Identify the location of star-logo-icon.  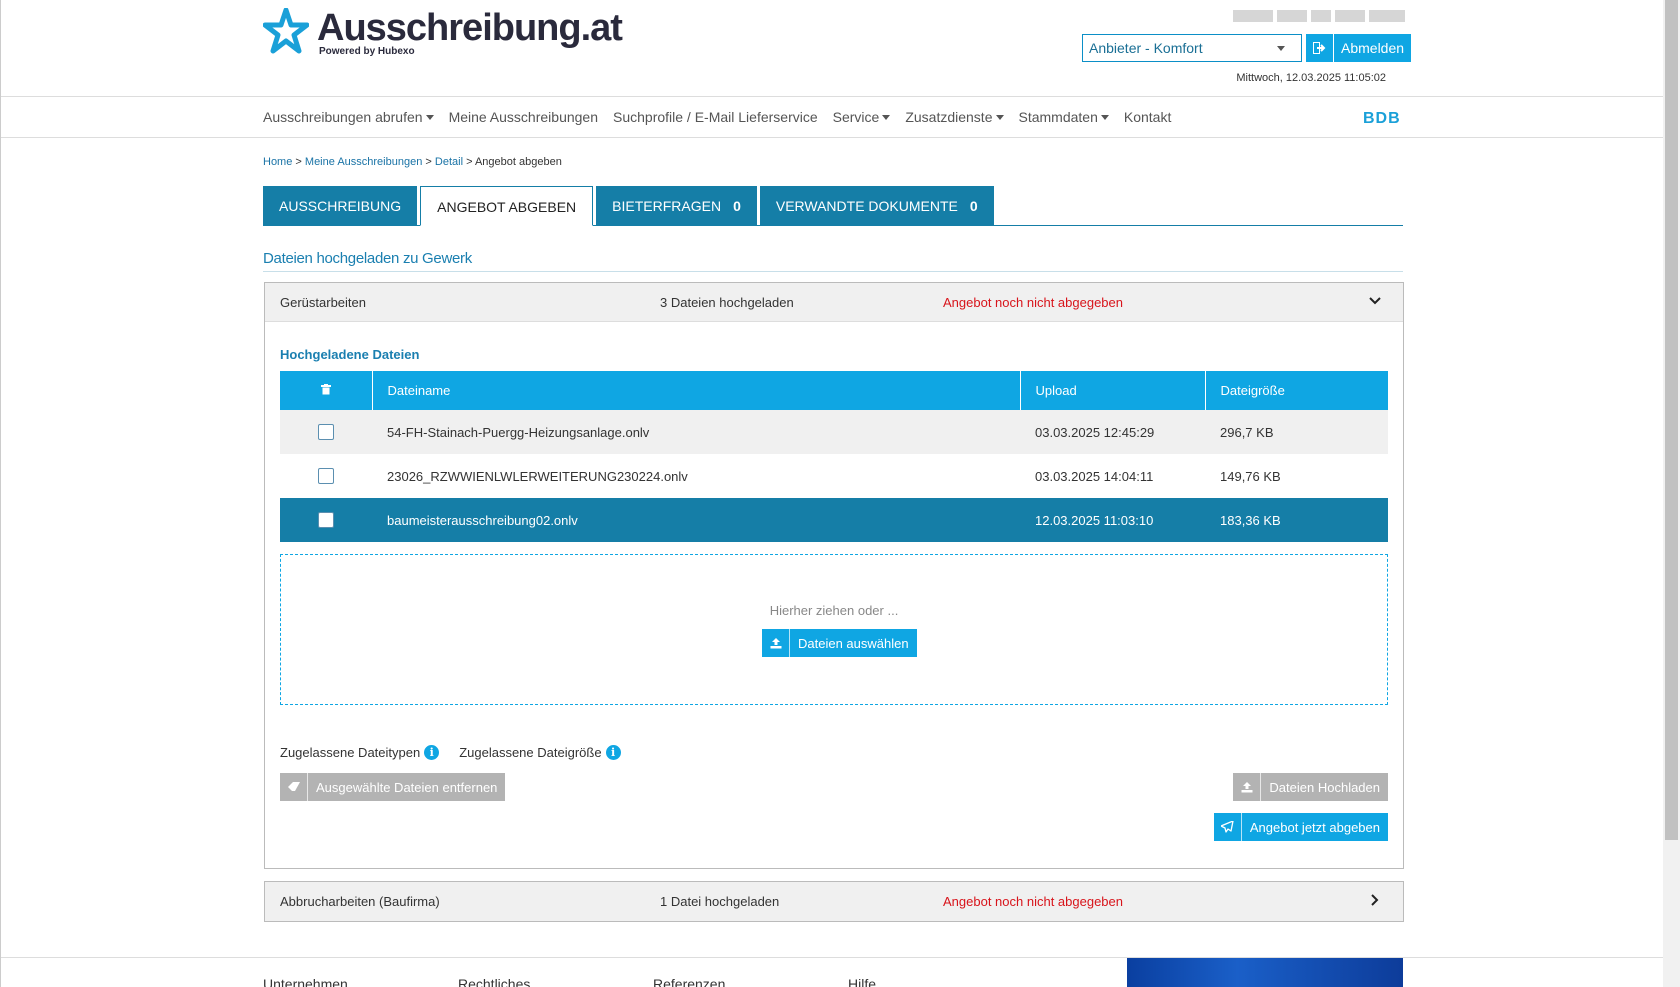
(286, 31).